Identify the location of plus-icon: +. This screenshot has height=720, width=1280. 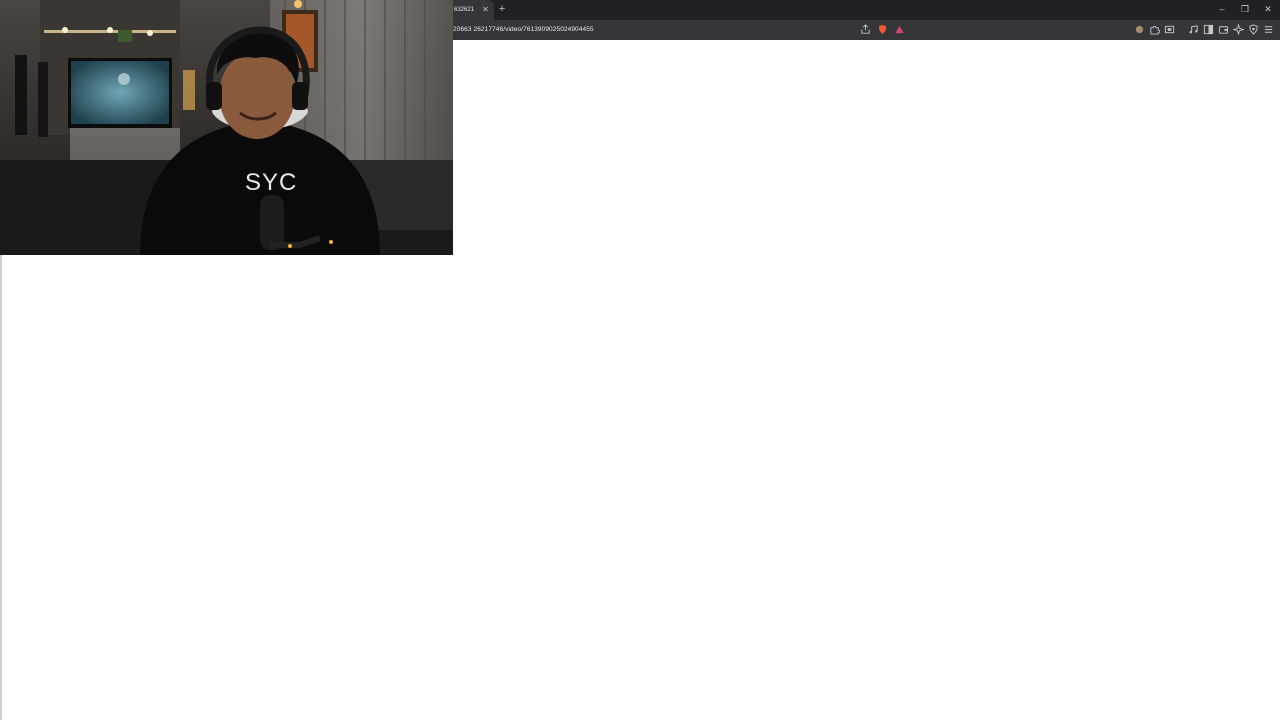
(502, 9).